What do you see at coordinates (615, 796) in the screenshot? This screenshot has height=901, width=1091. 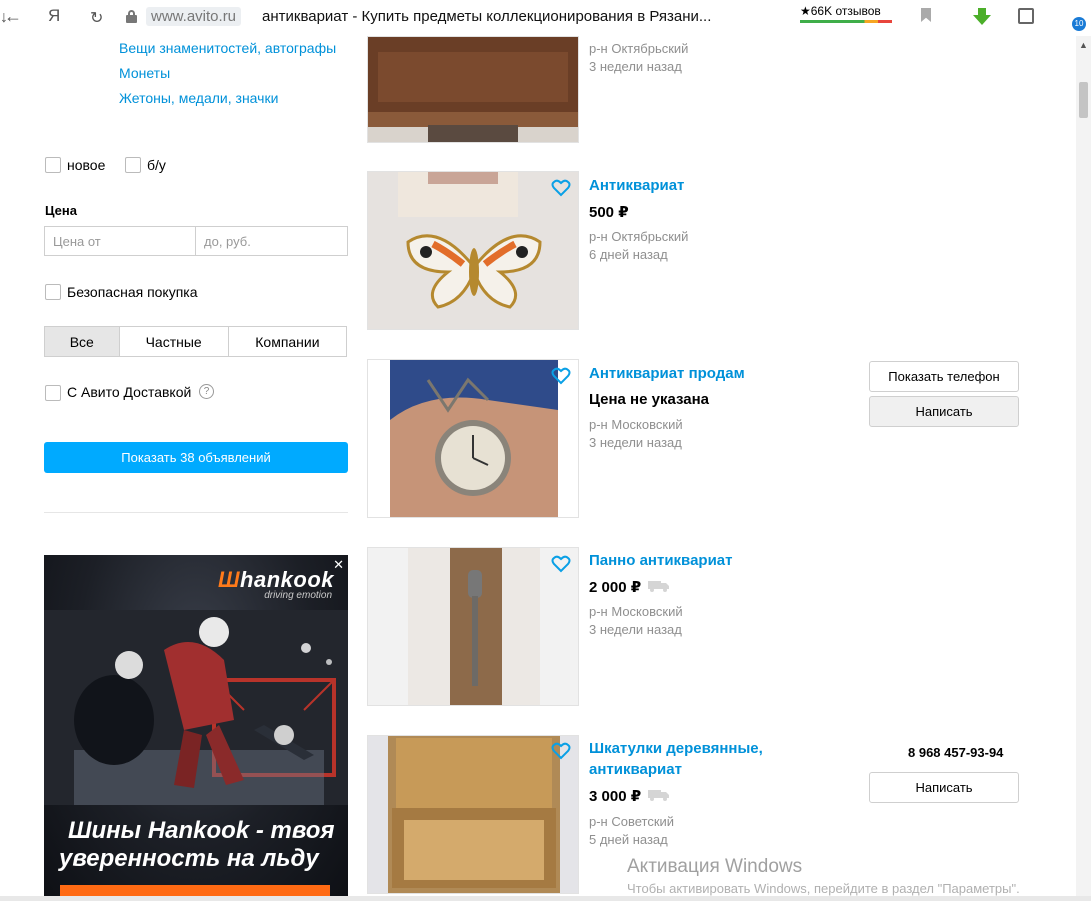 I see `listing-price: 3 000 ₽` at bounding box center [615, 796].